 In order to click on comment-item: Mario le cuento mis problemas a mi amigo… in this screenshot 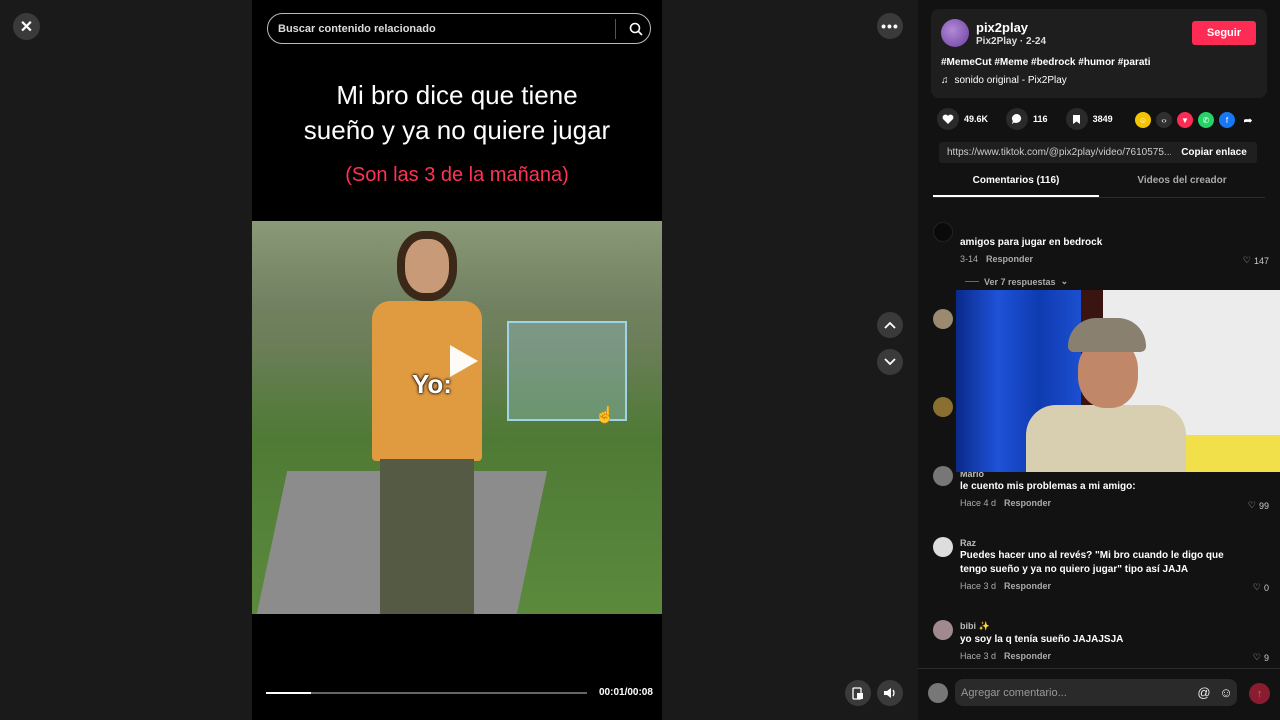, I will do `click(1103, 490)`.